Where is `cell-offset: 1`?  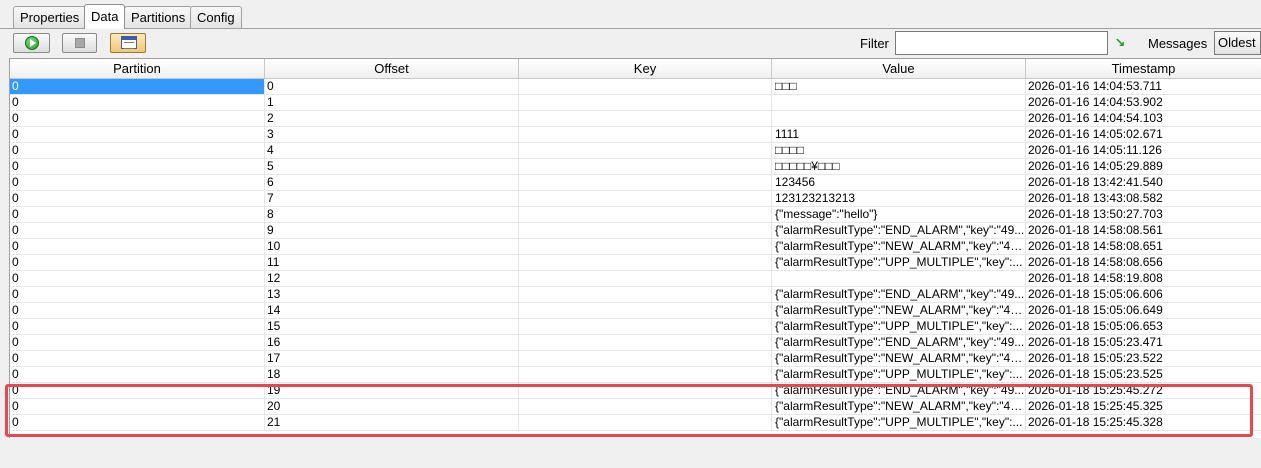
cell-offset: 1 is located at coordinates (392, 103).